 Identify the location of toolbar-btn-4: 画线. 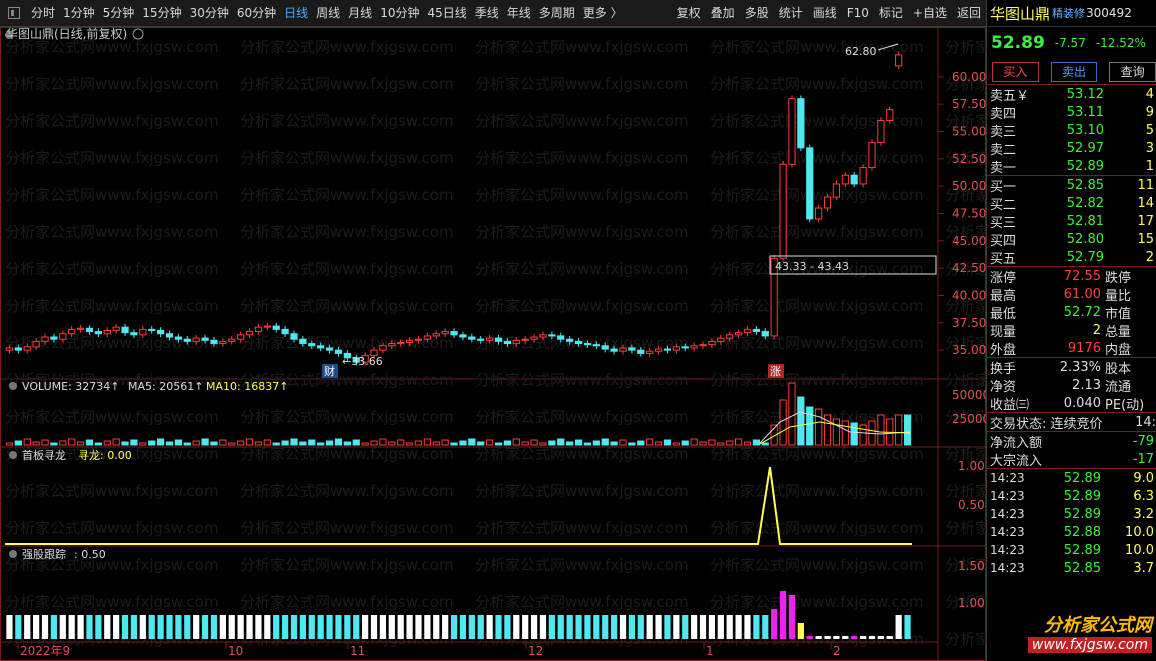
(825, 13).